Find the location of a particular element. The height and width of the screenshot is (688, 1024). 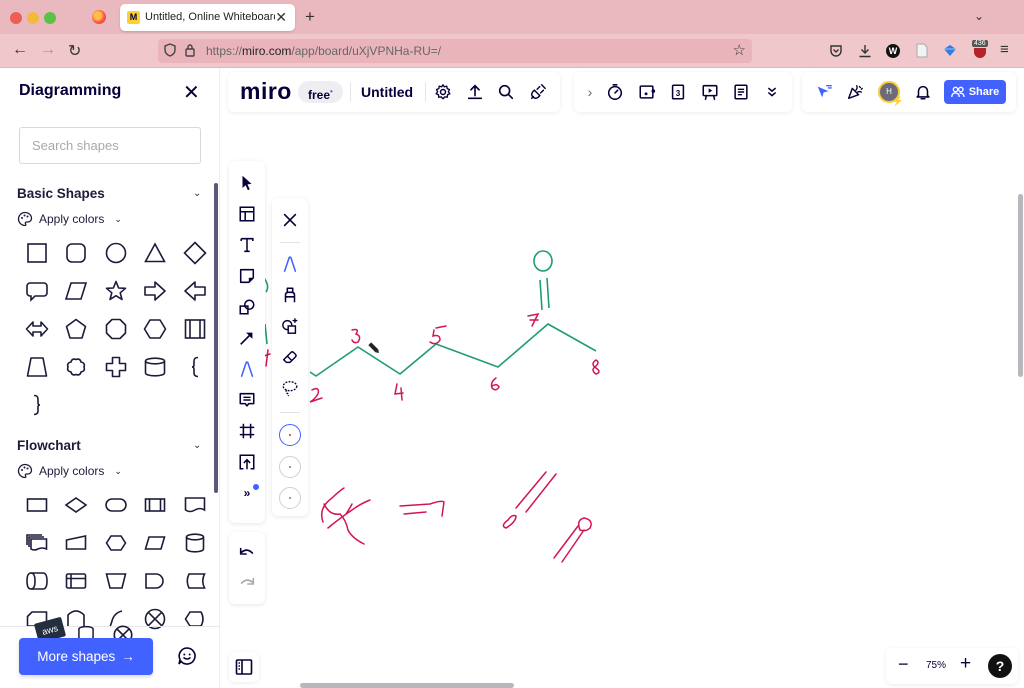

tool-templates is located at coordinates (247, 214).